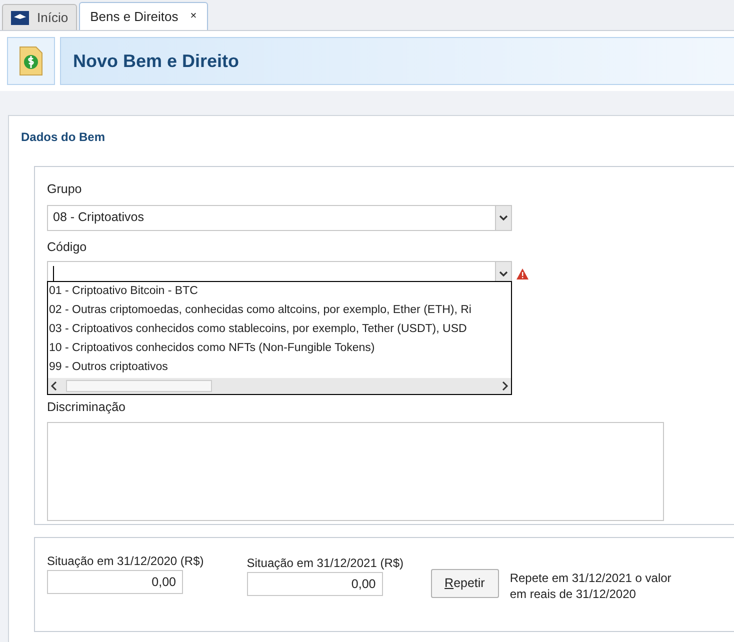 The width and height of the screenshot is (734, 642). I want to click on dropdown-option: 01 - Criptoativo Bitcoin - BTC, so click(123, 291).